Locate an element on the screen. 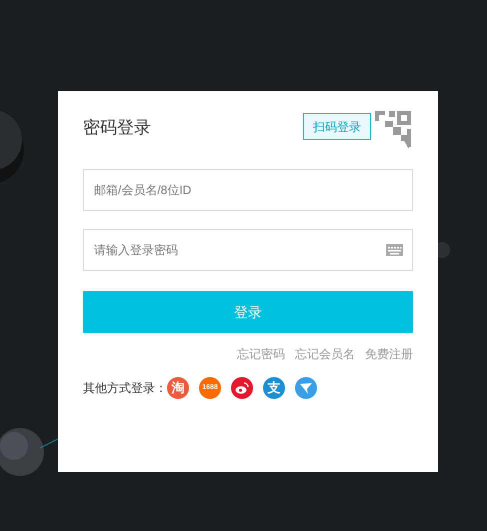 Image resolution: width=487 pixels, height=531 pixels. paper-plane-logo-icon is located at coordinates (306, 388).